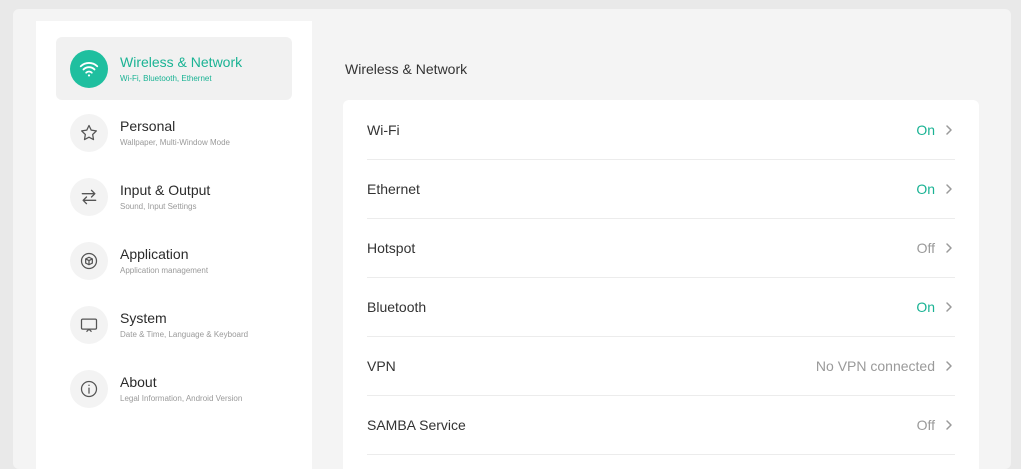  I want to click on setting-label: SAMBA Service, so click(416, 424).